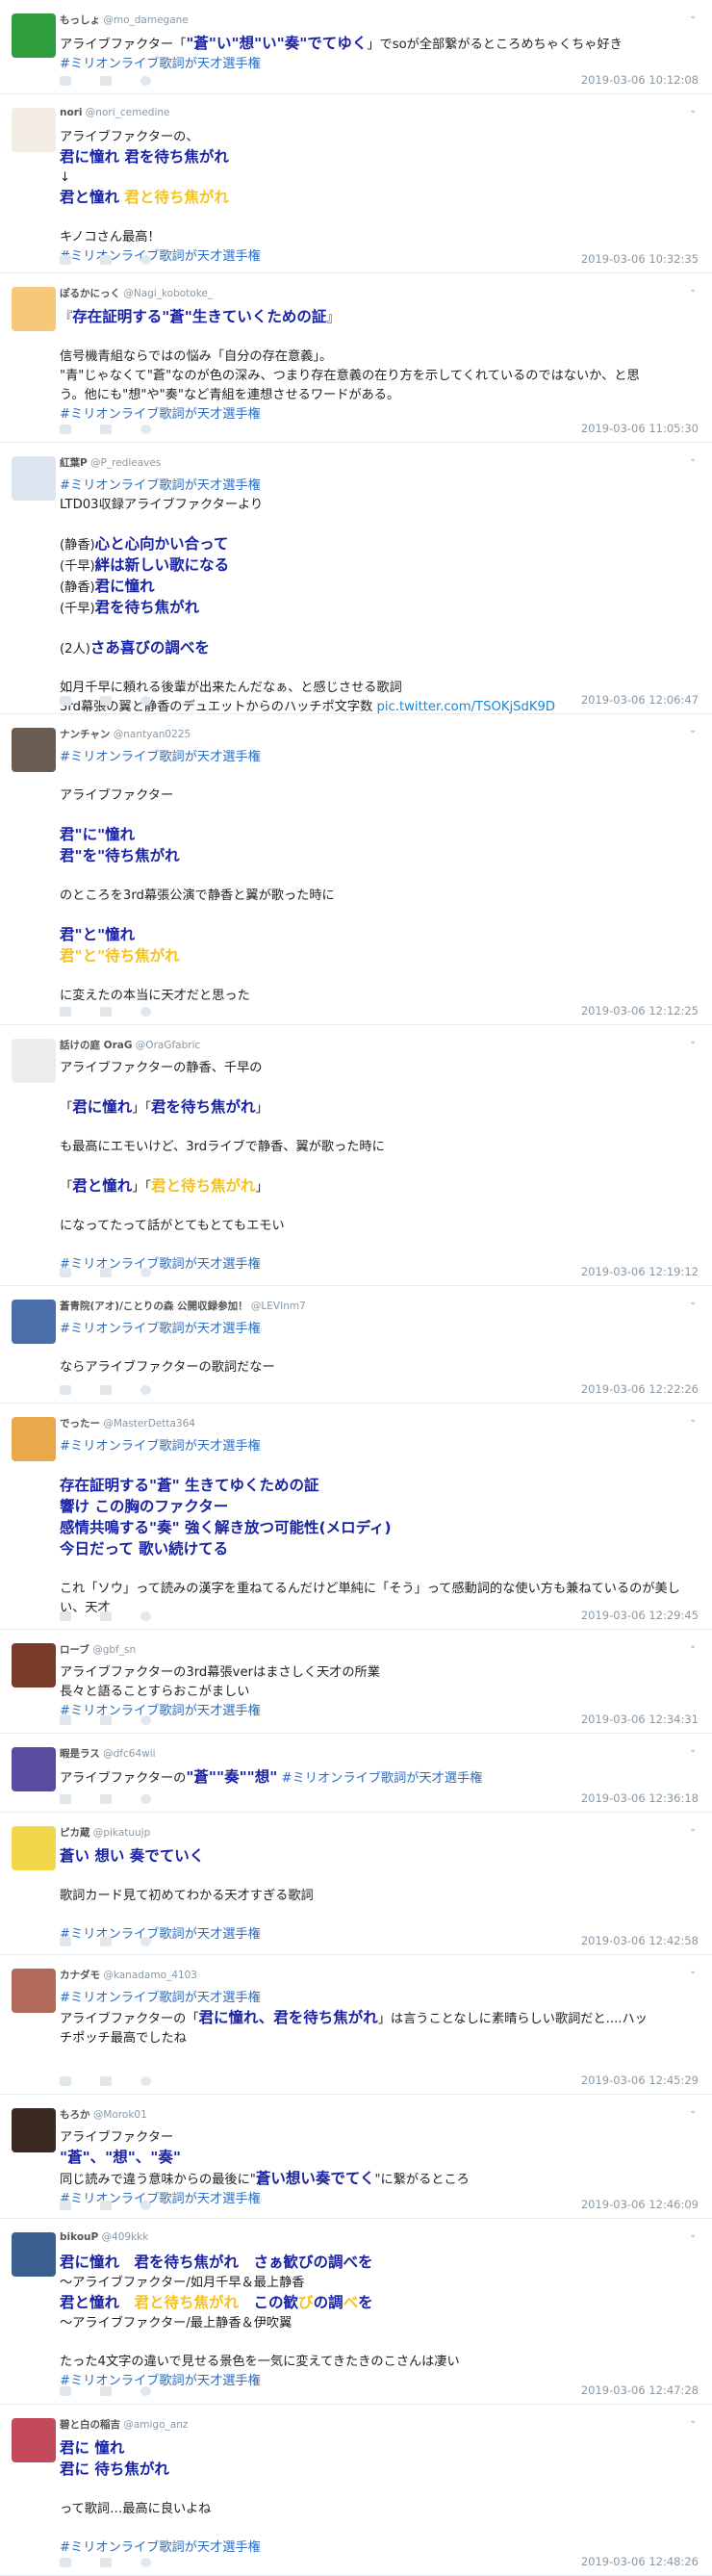  I want to click on tweet-author: 紅葉P @P_redleaves, so click(110, 463).